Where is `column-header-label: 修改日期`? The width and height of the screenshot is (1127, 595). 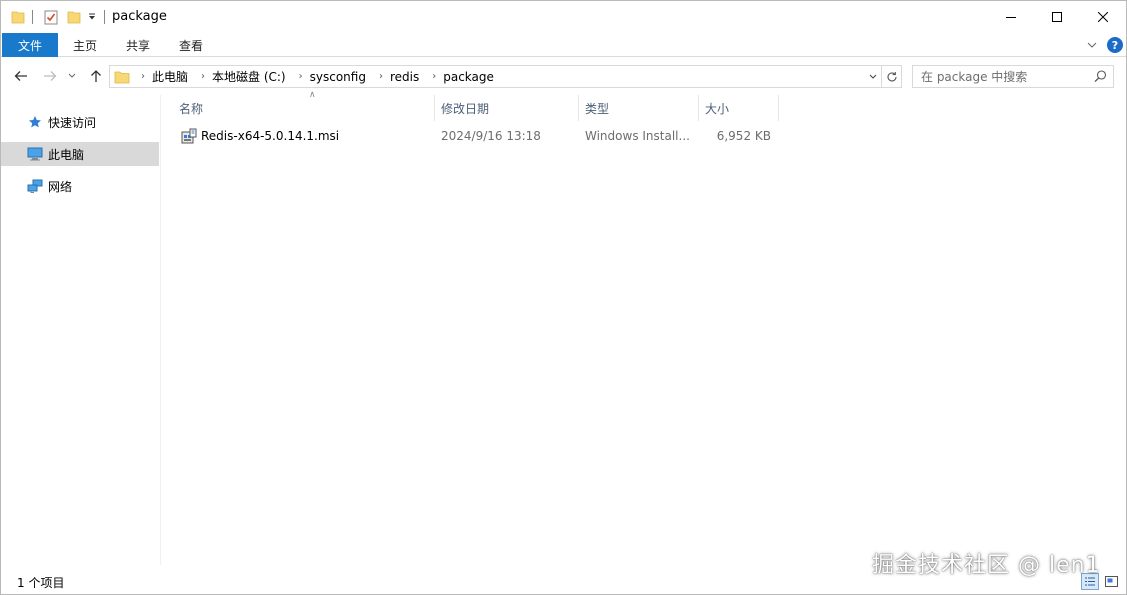
column-header-label: 修改日期 is located at coordinates (465, 108).